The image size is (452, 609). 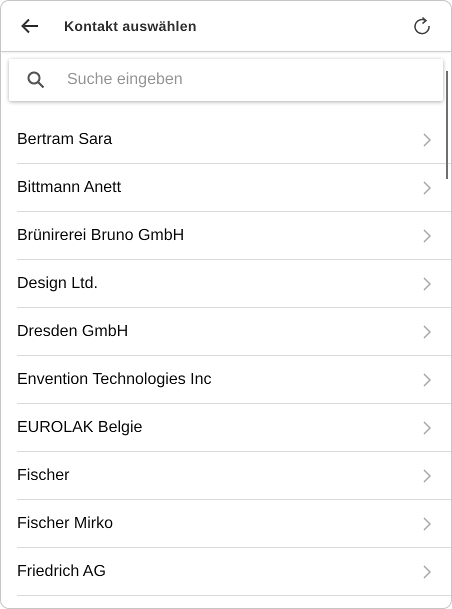 What do you see at coordinates (234, 188) in the screenshot?
I see `contact-item: Bittmann Anett` at bounding box center [234, 188].